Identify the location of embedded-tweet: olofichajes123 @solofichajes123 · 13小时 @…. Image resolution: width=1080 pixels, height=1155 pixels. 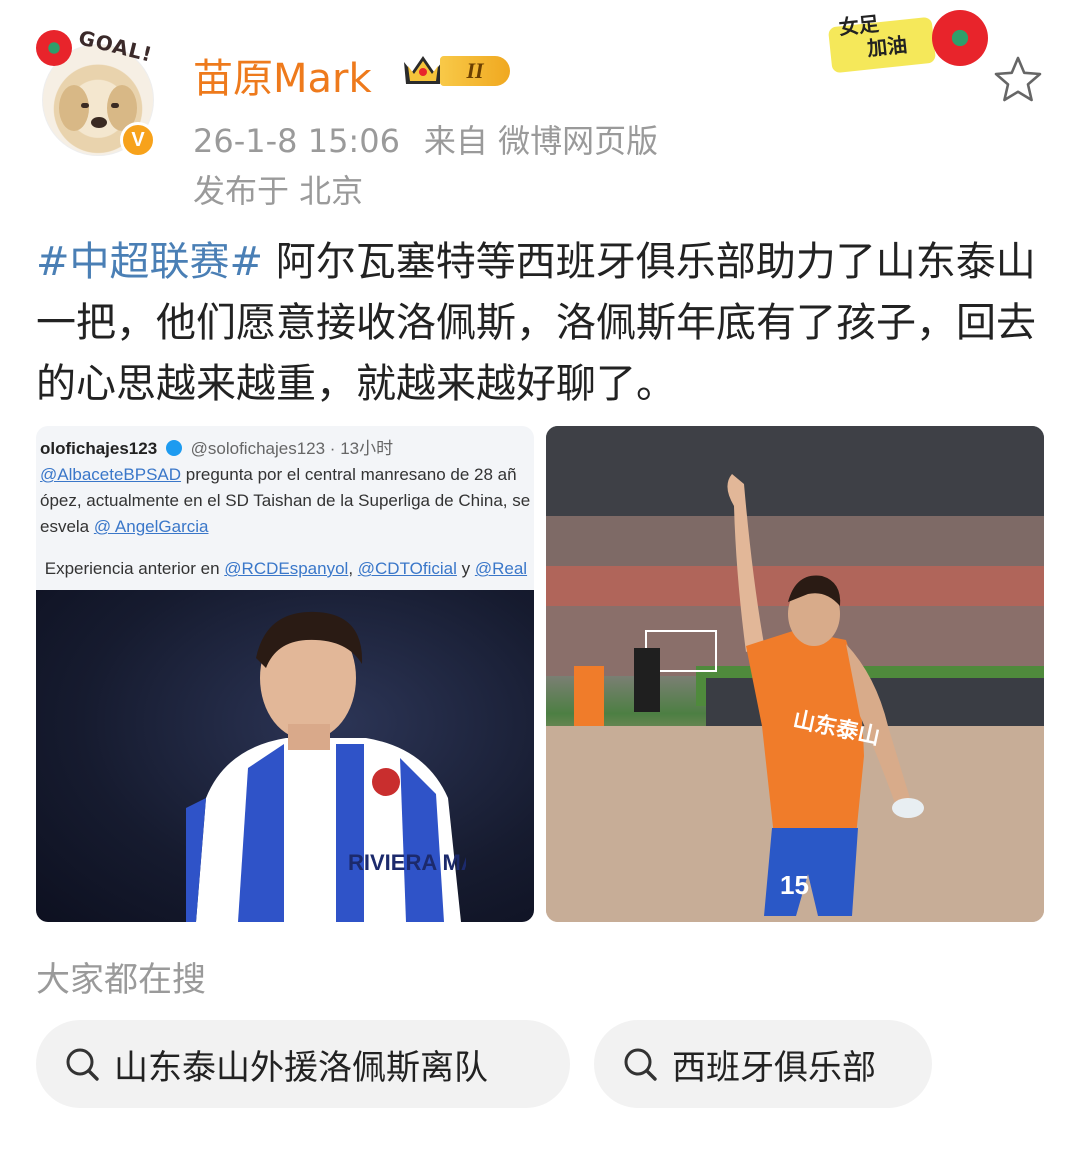
(285, 508).